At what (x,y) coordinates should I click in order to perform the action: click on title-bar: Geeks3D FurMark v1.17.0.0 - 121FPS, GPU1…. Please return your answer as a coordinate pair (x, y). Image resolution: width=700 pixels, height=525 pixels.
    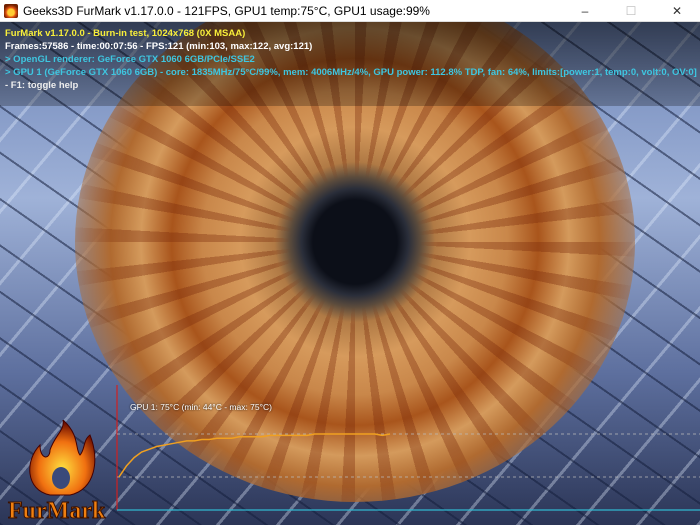
    Looking at the image, I should click on (350, 11).